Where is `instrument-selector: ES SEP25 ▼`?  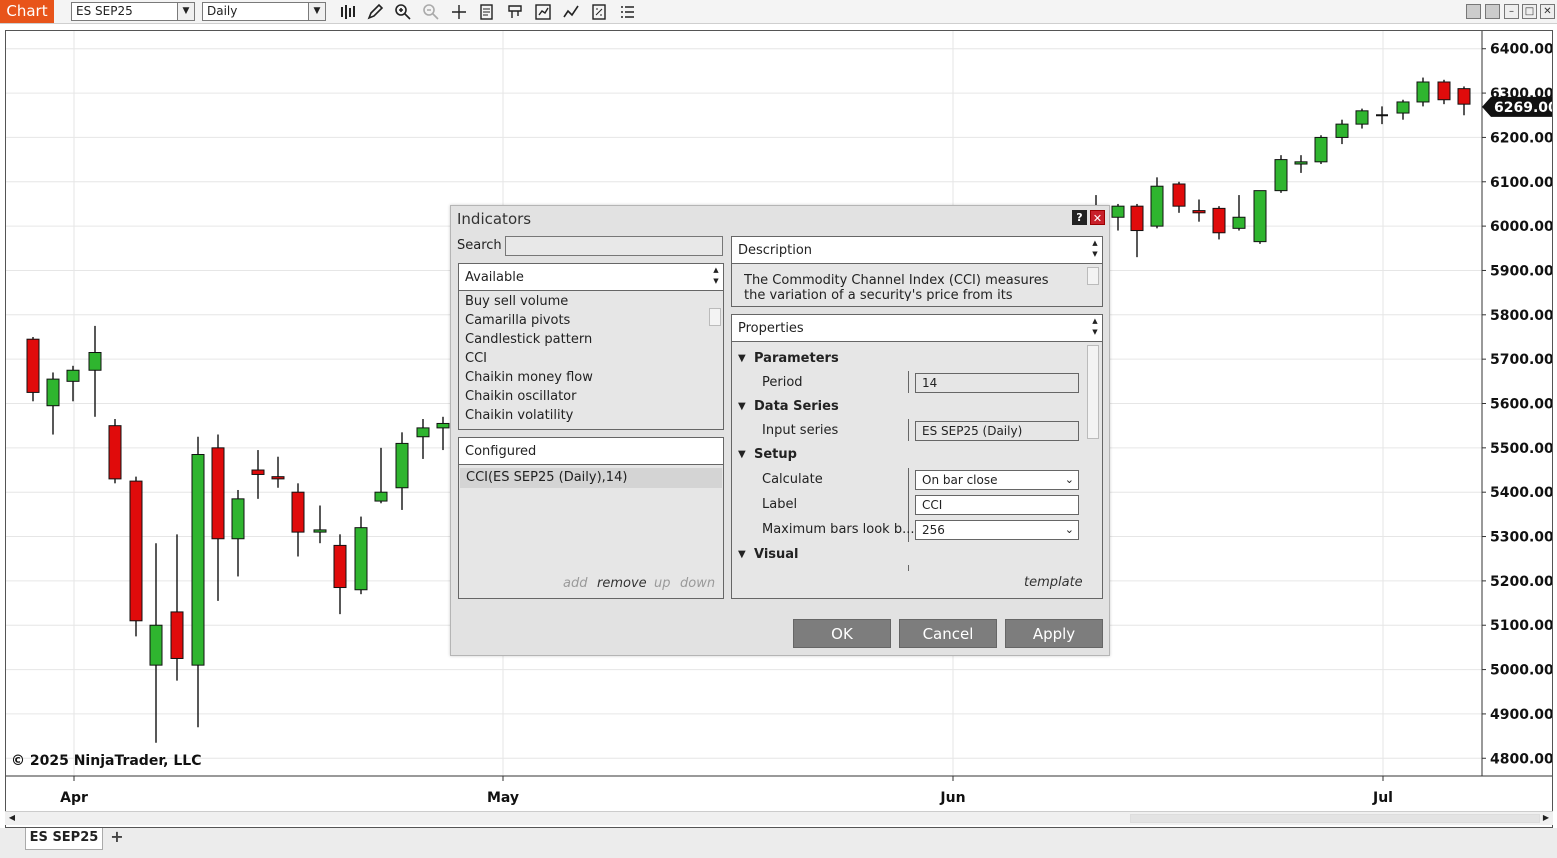
instrument-selector: ES SEP25 ▼ is located at coordinates (133, 11).